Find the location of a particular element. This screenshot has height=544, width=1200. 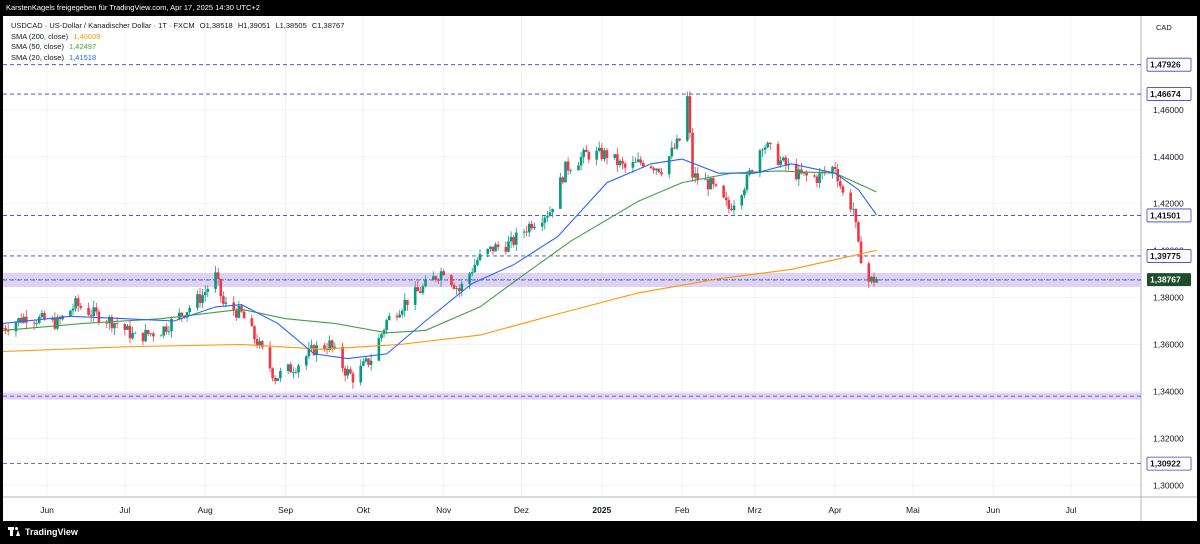

time-tick-label: Mai is located at coordinates (913, 510).